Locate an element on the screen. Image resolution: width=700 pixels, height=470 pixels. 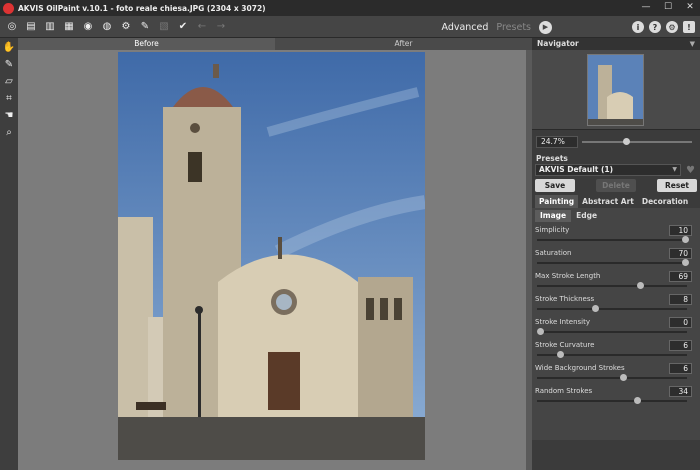
eraser-icon: ▱ is located at coordinates (9, 81).